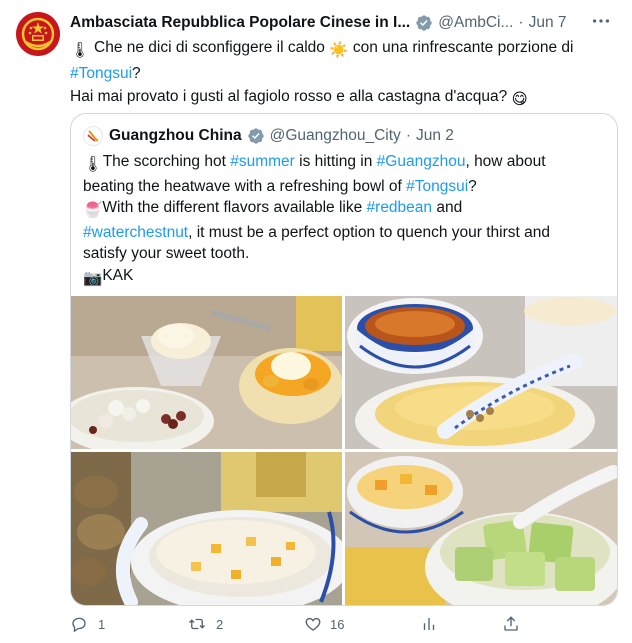 The image size is (632, 643). What do you see at coordinates (435, 136) in the screenshot?
I see `quote-date: Jun 2` at bounding box center [435, 136].